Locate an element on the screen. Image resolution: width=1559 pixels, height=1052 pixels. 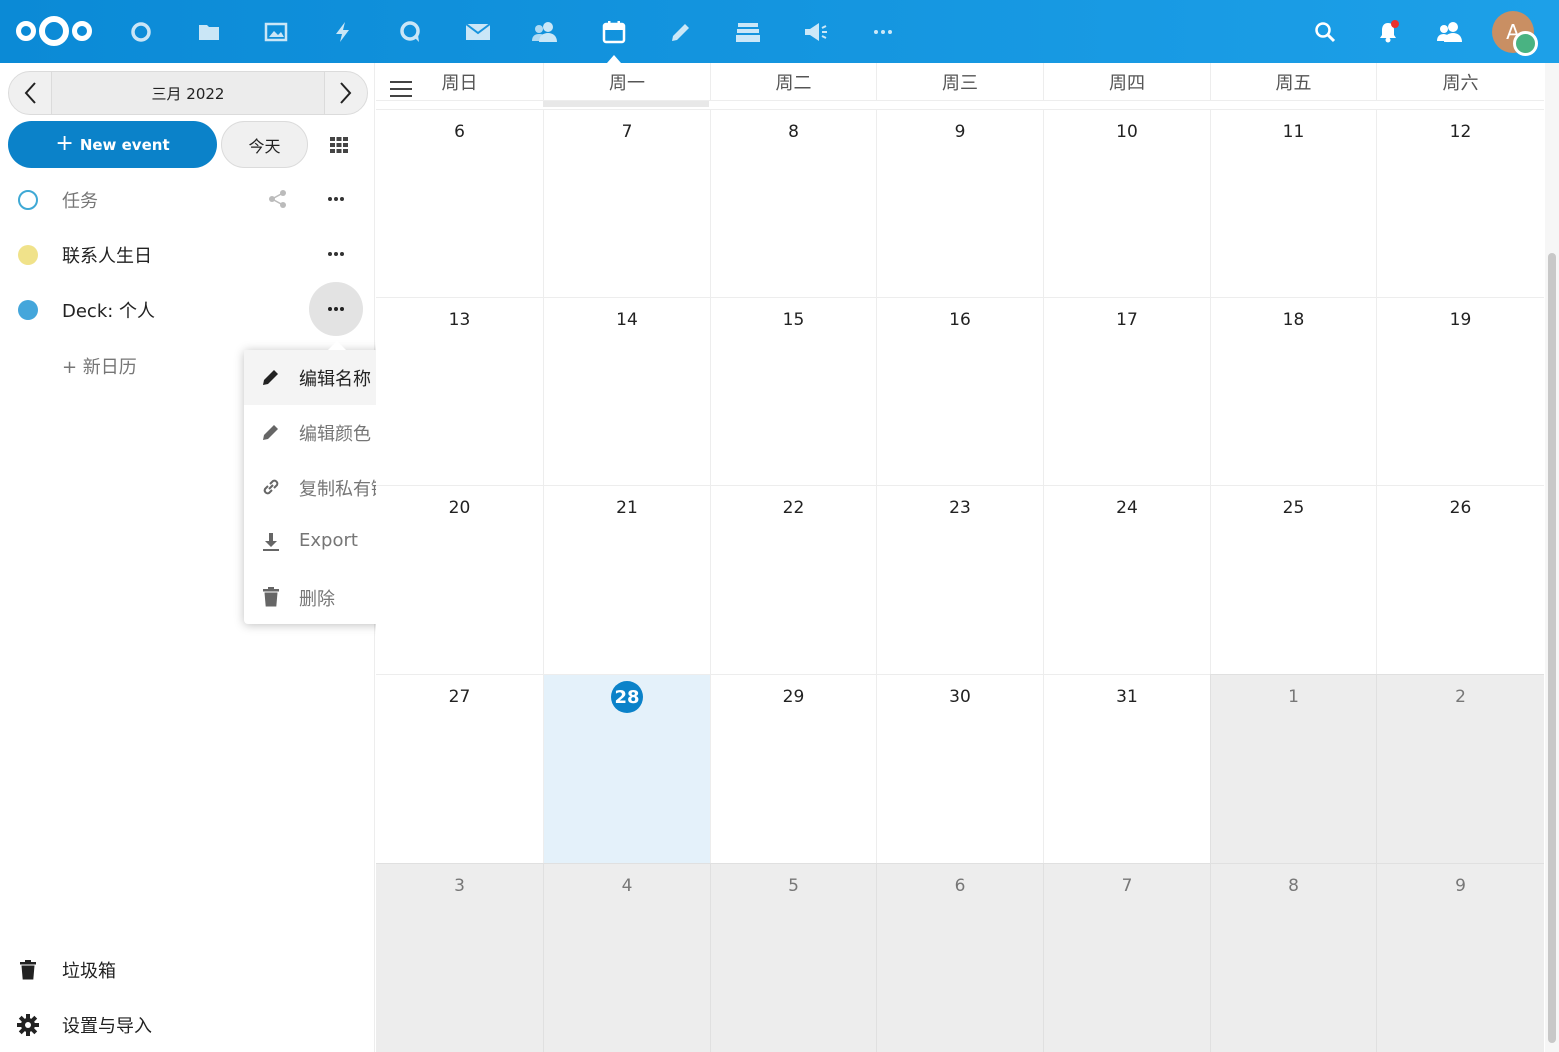
day-cell: 23 is located at coordinates (959, 579).